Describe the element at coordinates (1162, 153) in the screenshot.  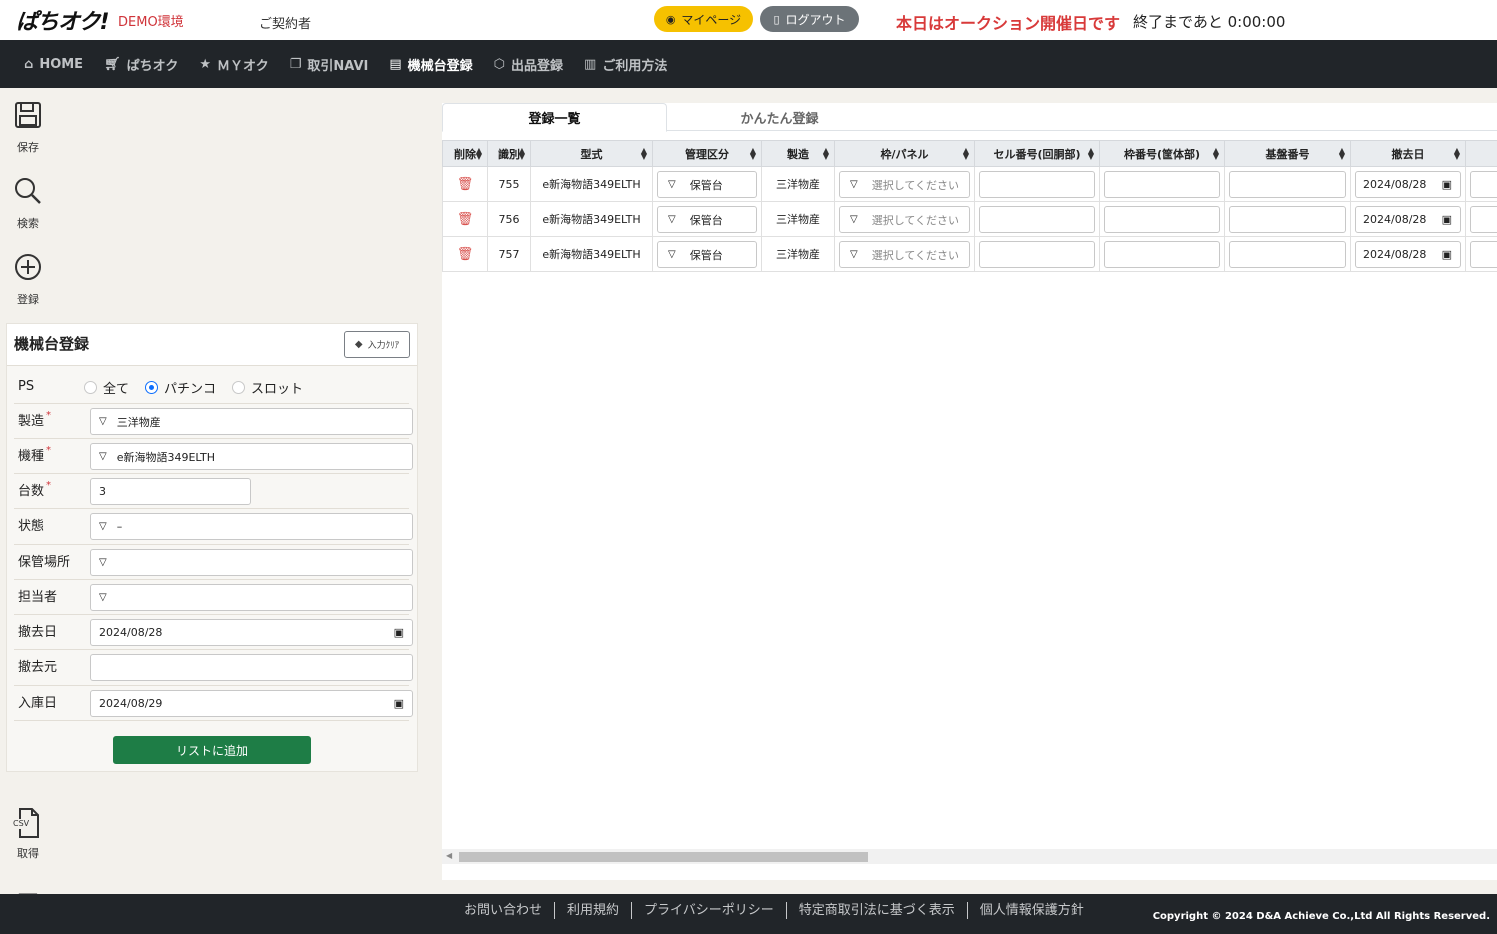
I see `col-header-frame-number: 枠番号(筐体部) ▲ ▼` at that location.